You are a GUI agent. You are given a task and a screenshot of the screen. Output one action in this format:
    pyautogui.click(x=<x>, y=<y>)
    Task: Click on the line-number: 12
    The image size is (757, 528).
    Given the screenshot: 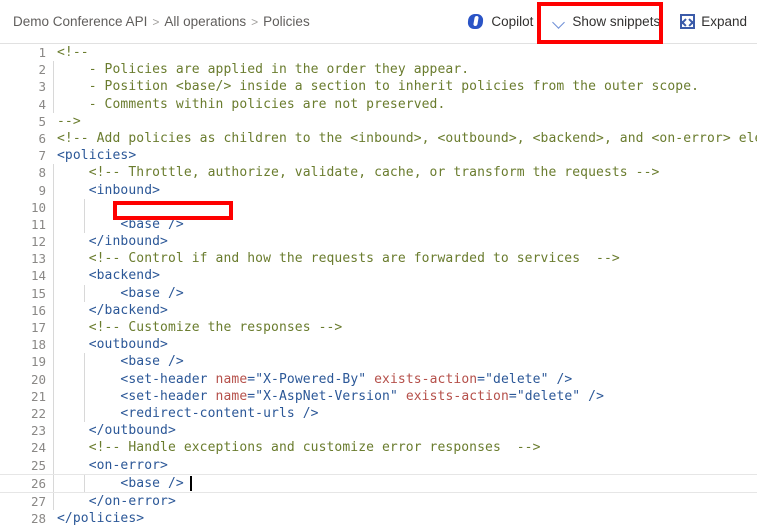 What is the action you would take?
    pyautogui.click(x=38, y=242)
    